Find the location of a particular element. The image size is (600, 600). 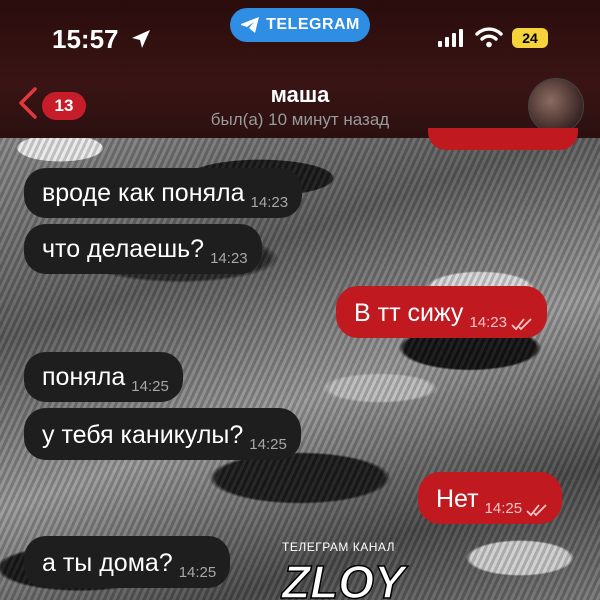

message-text: В тт сижу is located at coordinates (409, 313).